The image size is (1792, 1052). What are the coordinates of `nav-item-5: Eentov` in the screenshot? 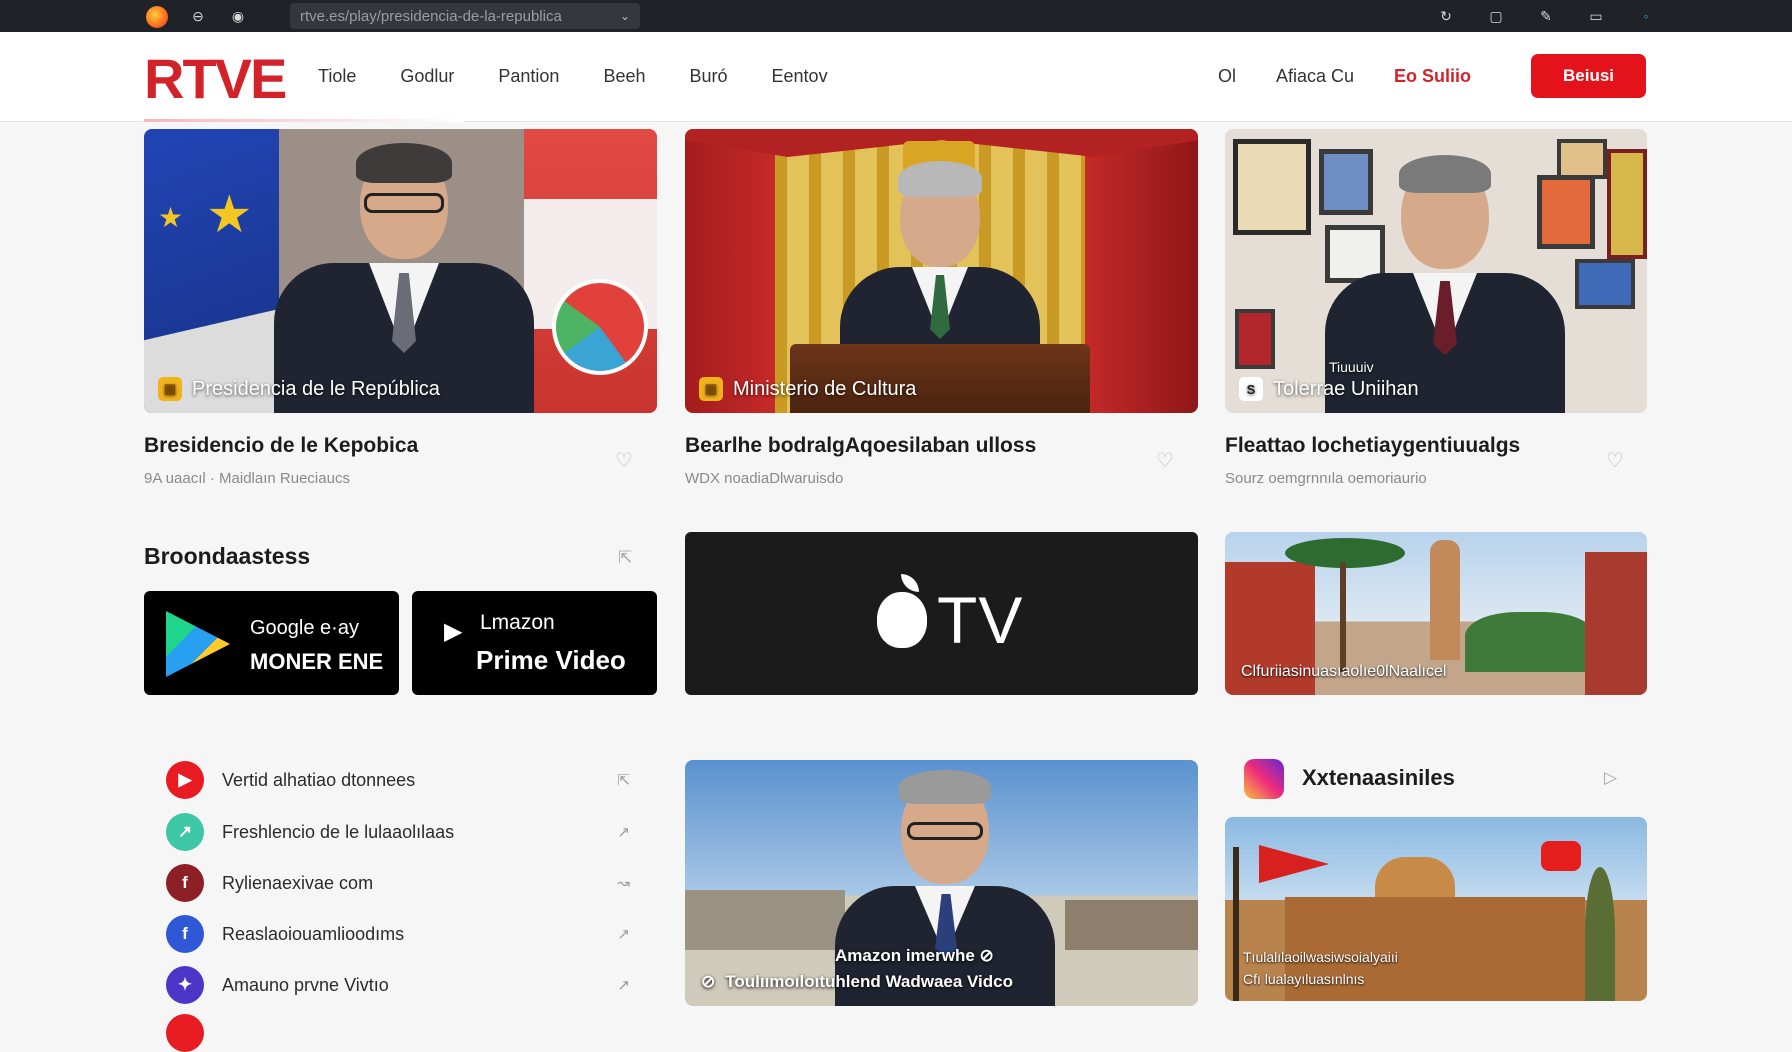 It's located at (800, 76).